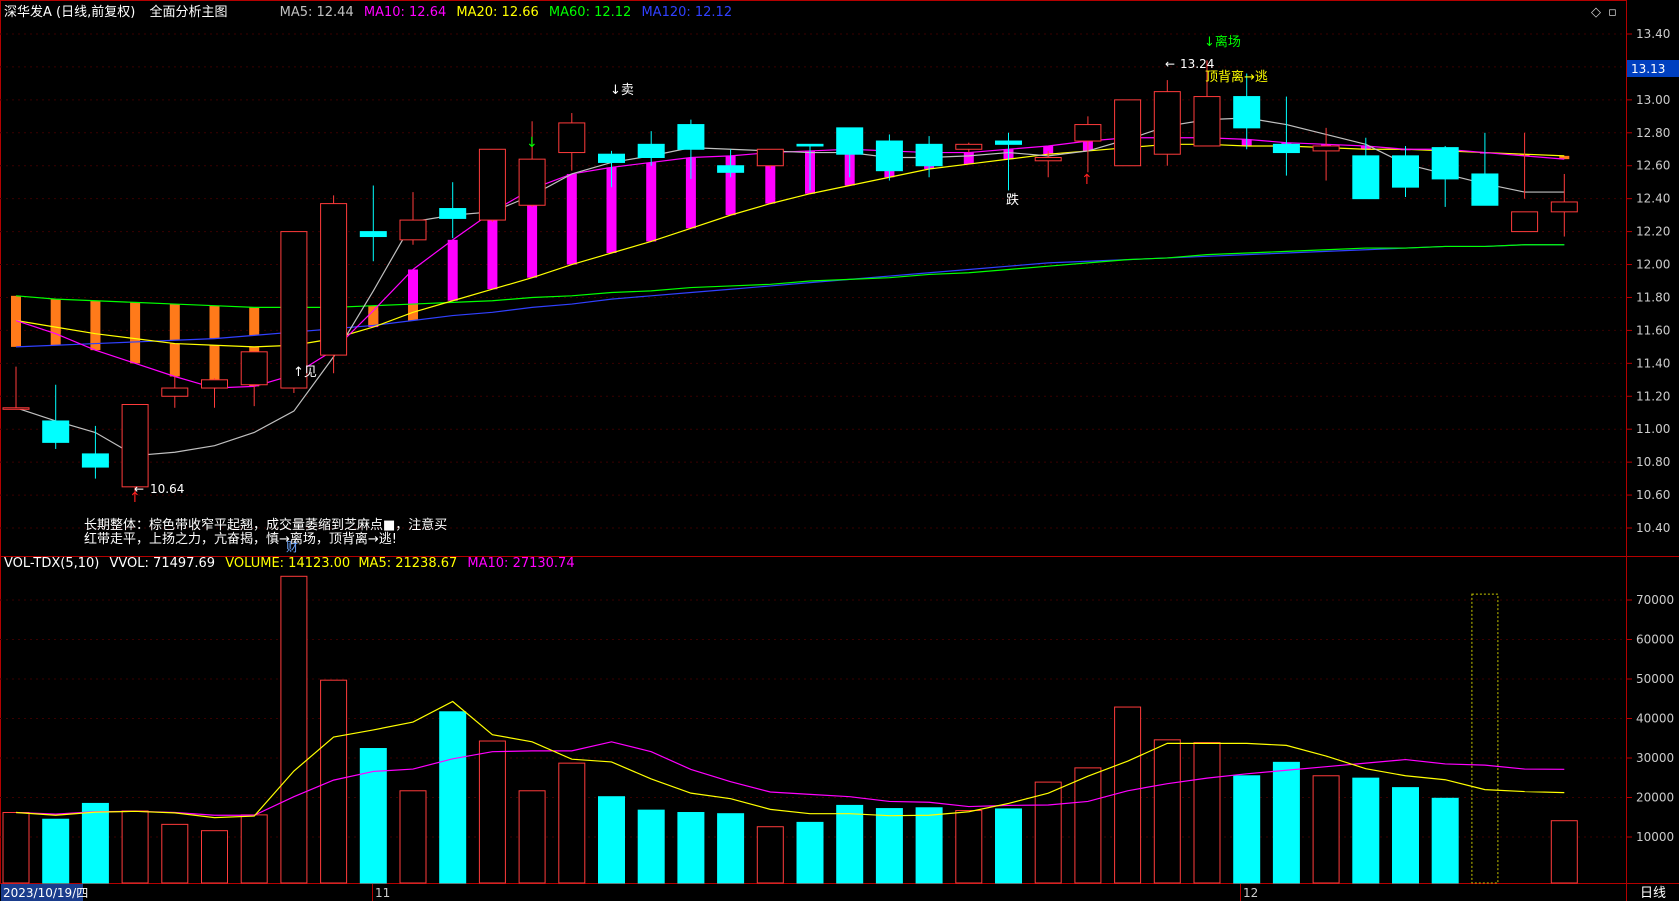 This screenshot has width=1679, height=901. I want to click on month-nov-label: 11, so click(382, 893).